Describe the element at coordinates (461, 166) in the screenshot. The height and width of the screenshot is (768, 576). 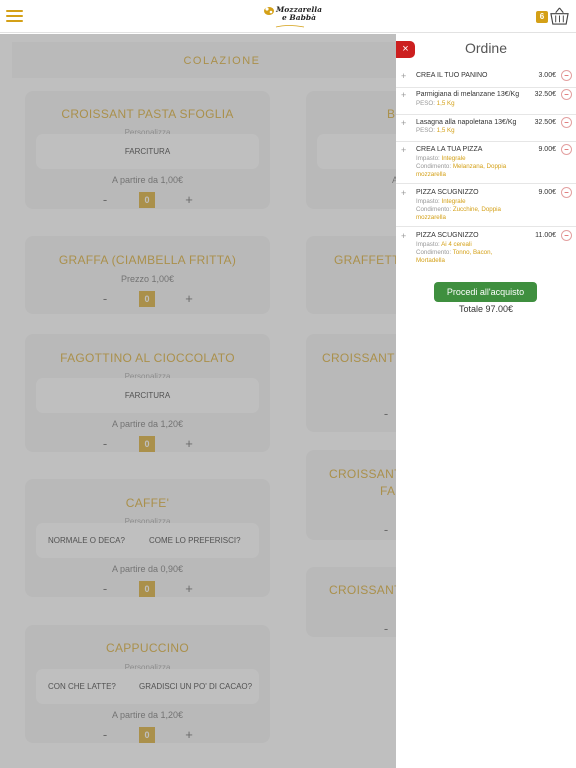
I see `item-detail: Condimento: Melanzana, Doppia` at that location.